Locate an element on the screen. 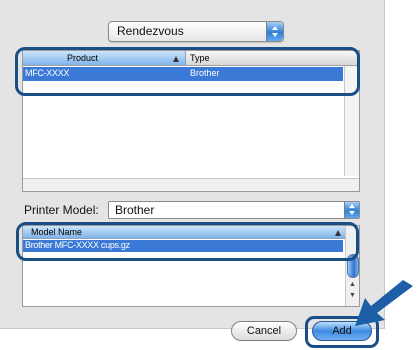  connection-type-value: Rendezvous is located at coordinates (150, 31).